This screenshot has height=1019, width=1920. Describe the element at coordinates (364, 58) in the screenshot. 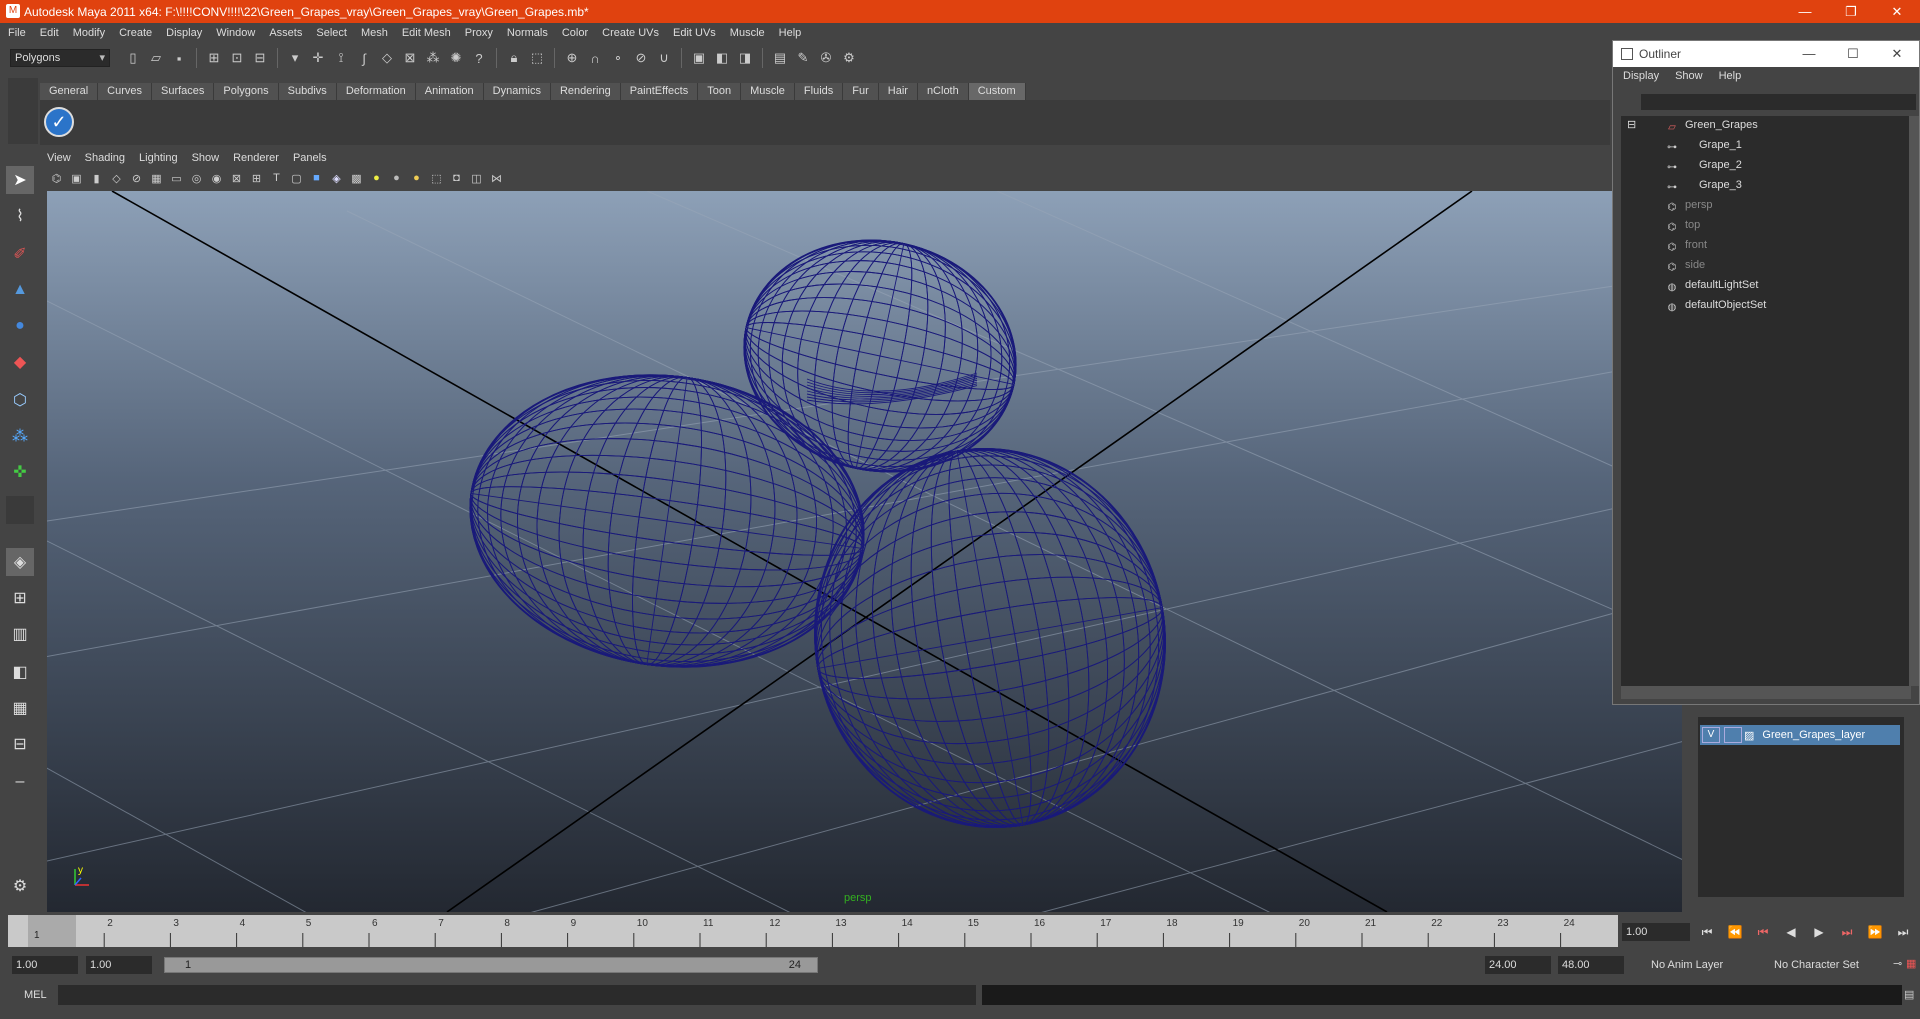

I see `select-curves-icon: ∫` at that location.